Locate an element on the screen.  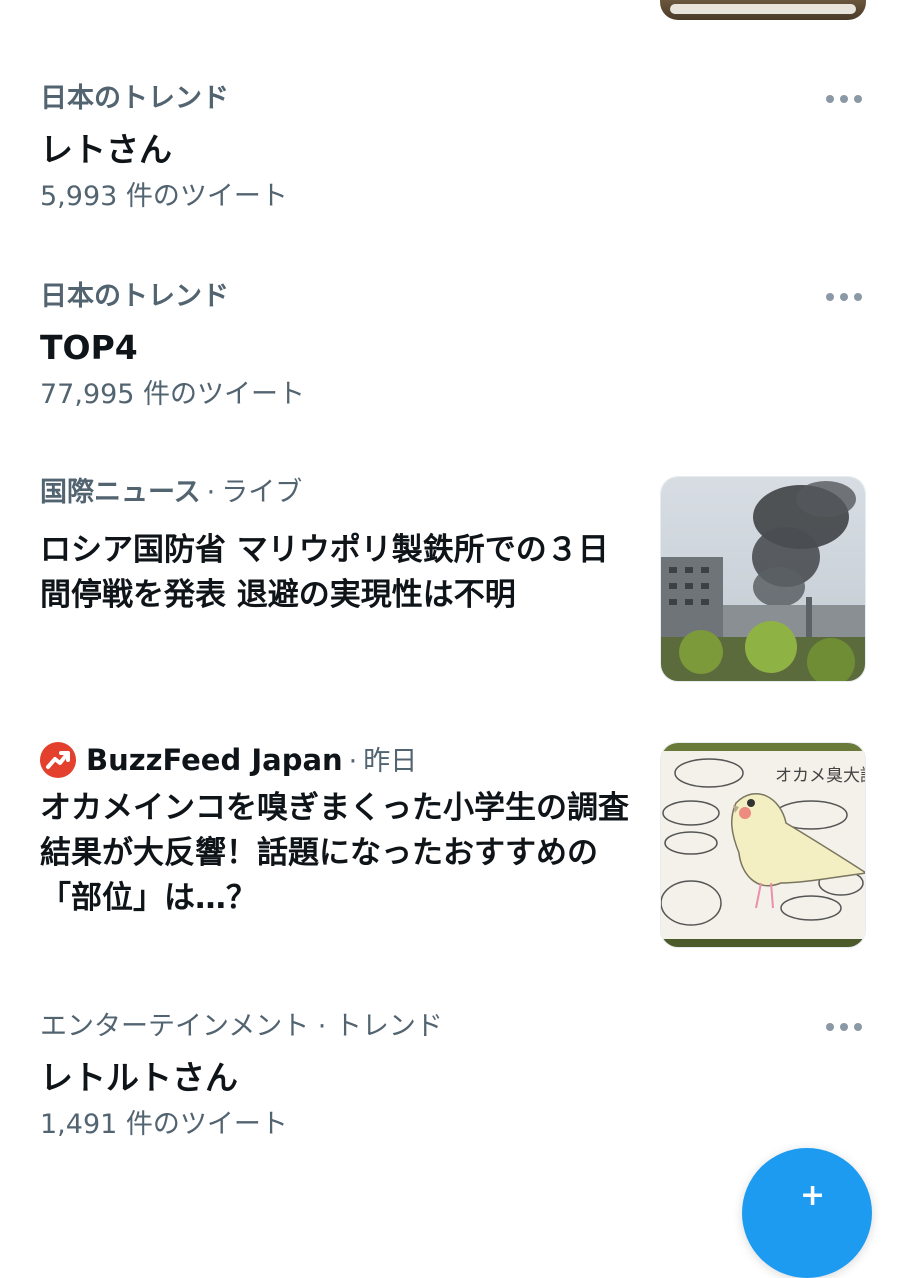
tweet-count: 77,995 件のツイート is located at coordinates (173, 394).